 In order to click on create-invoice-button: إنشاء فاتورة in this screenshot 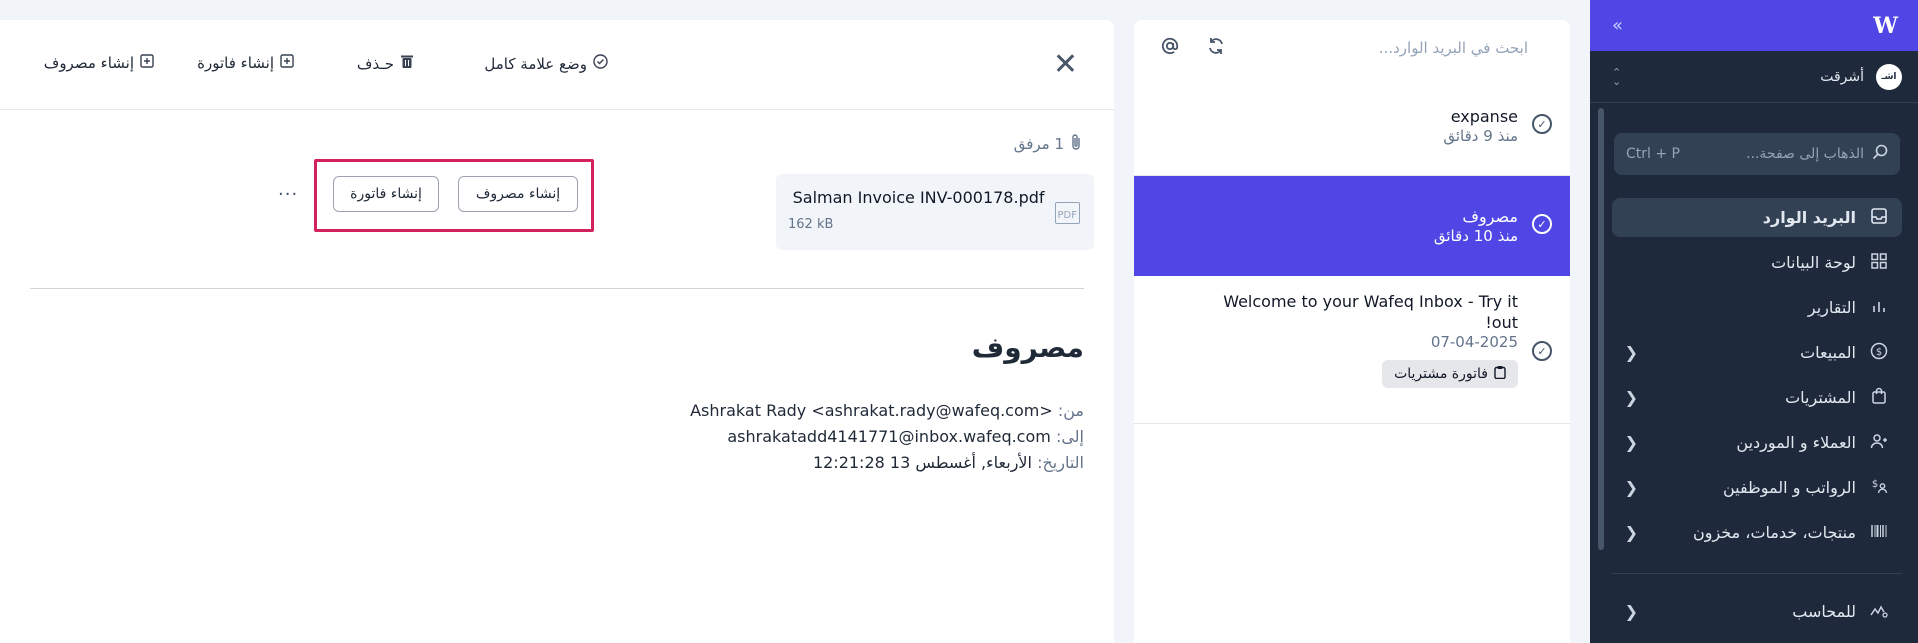, I will do `click(245, 63)`.